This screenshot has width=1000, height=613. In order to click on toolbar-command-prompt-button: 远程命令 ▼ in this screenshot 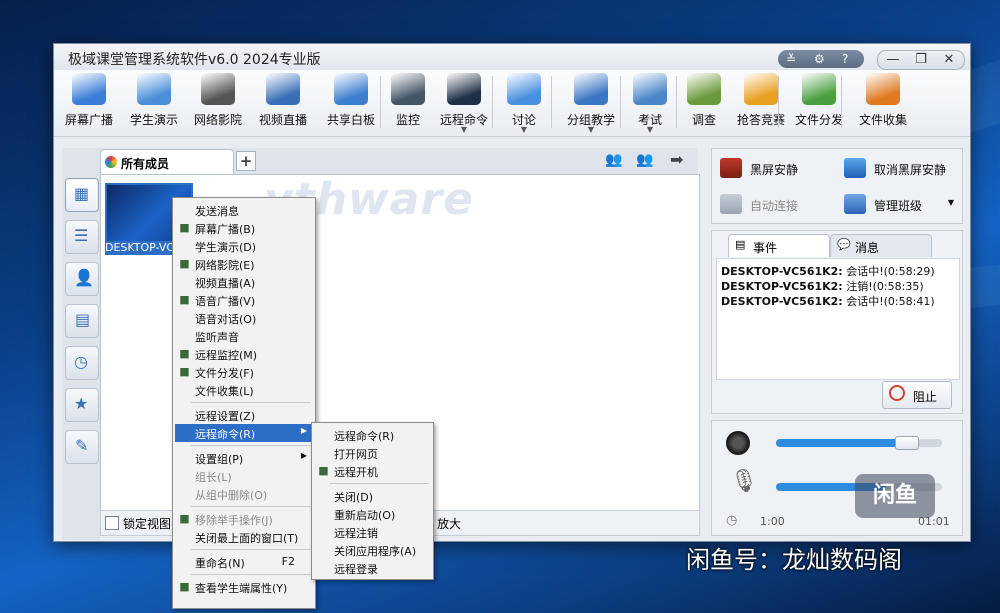, I will do `click(464, 102)`.